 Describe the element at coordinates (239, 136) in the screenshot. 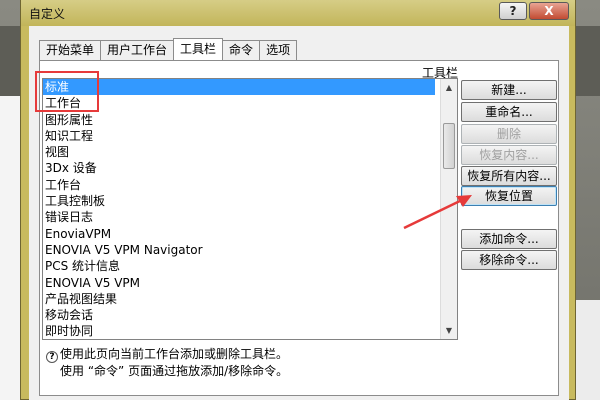

I see `list-item: 知识工程` at that location.